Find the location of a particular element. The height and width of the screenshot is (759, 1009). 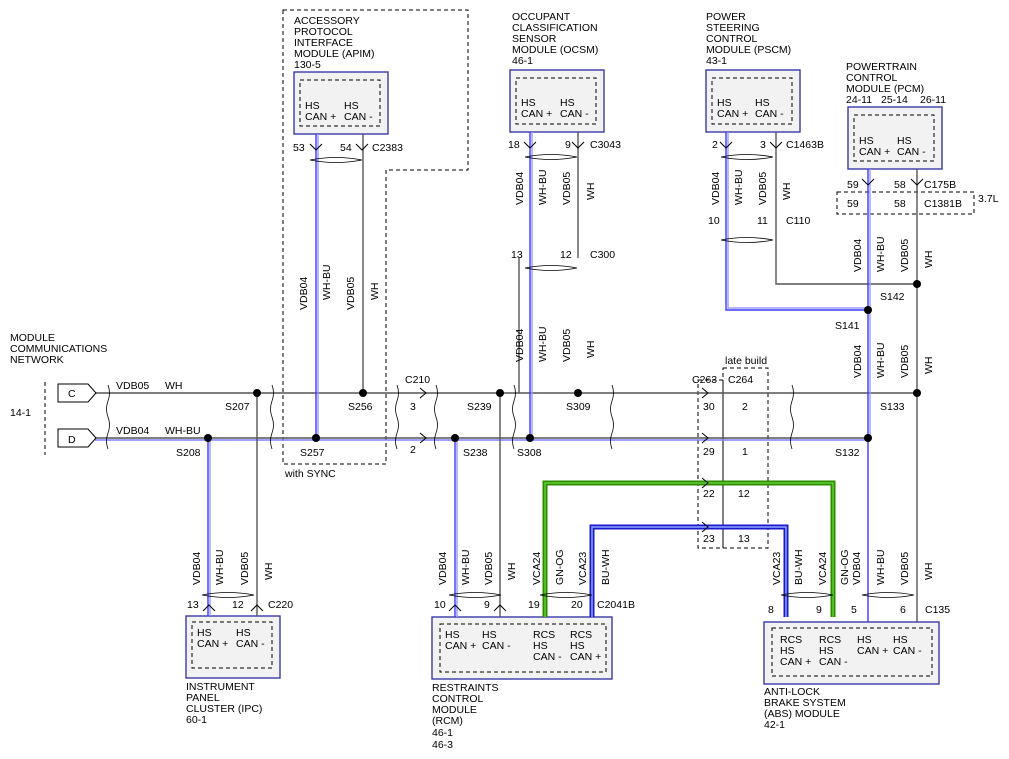

splice-s239 is located at coordinates (500, 393).